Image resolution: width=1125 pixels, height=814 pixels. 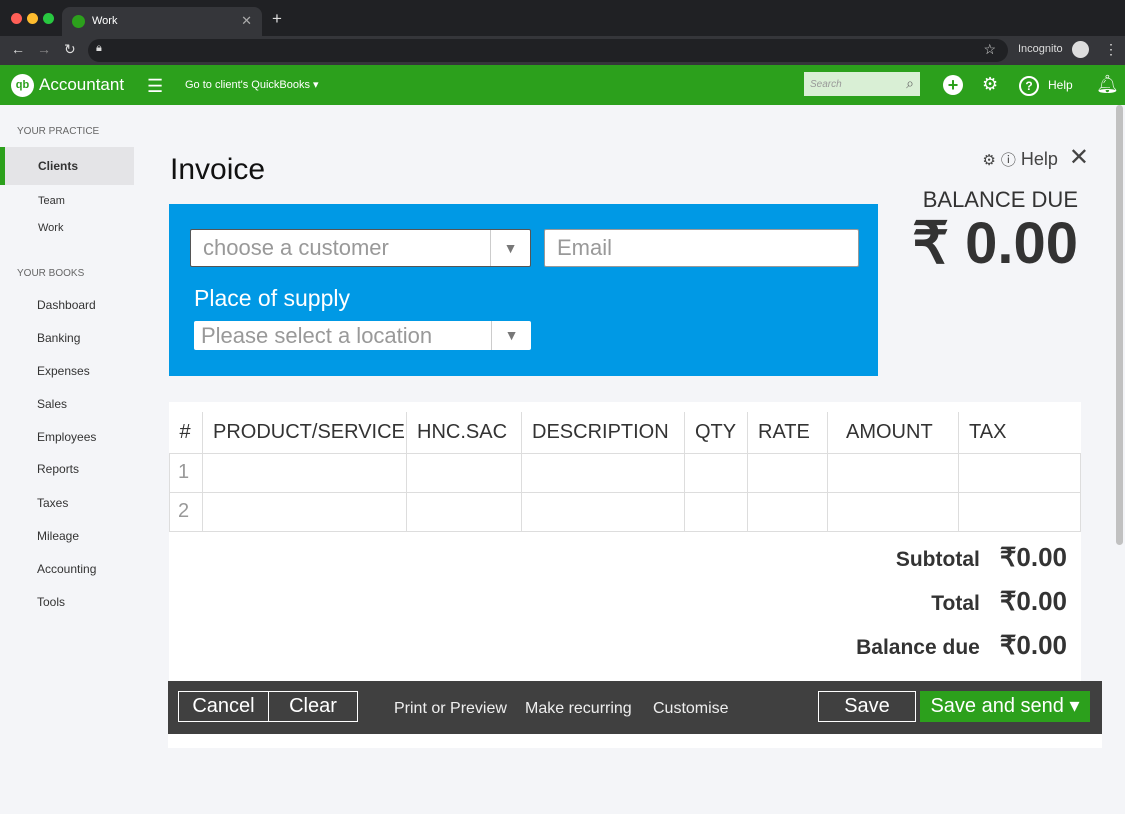 I want to click on balance-due: BALANCE DUE ₹ 0.00, so click(x=995, y=232).